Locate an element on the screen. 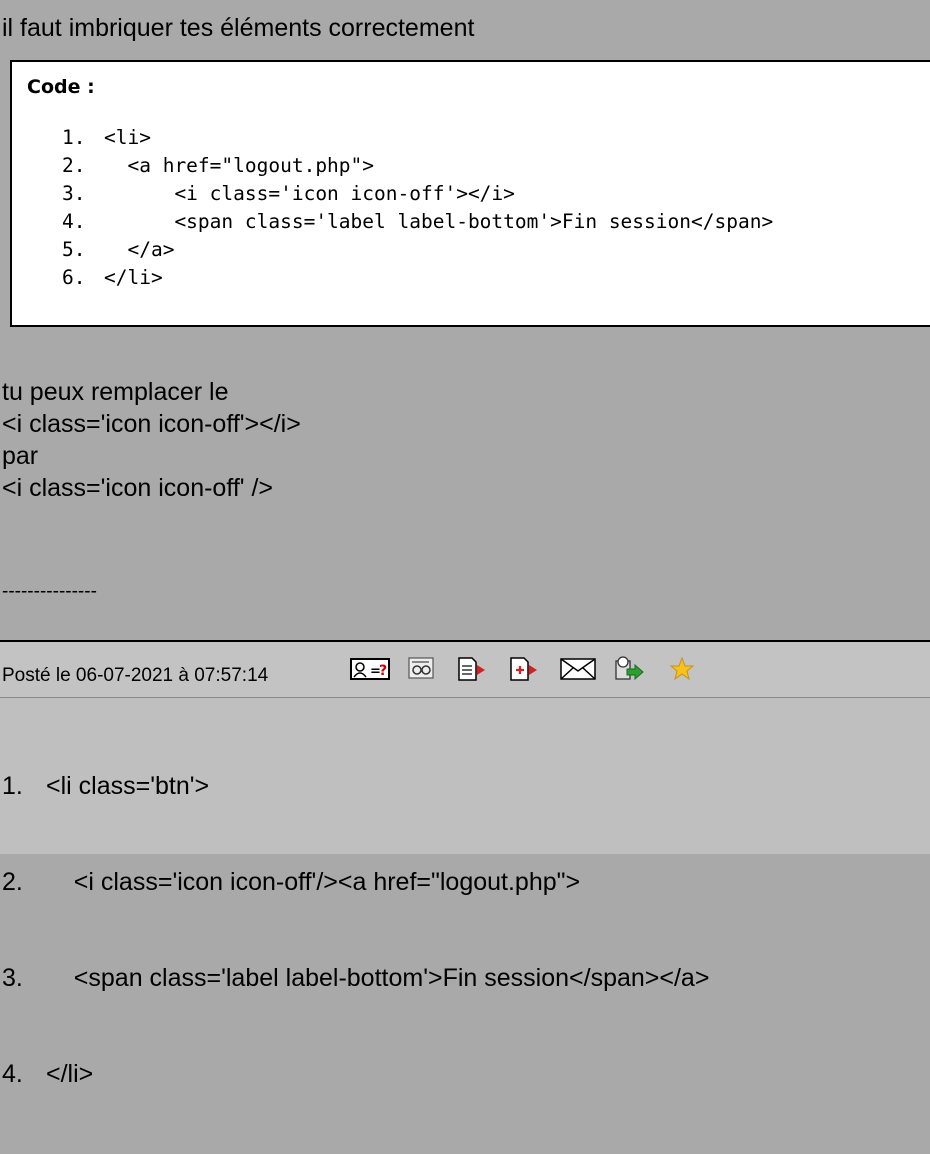  code-text: </a> is located at coordinates (139, 249).